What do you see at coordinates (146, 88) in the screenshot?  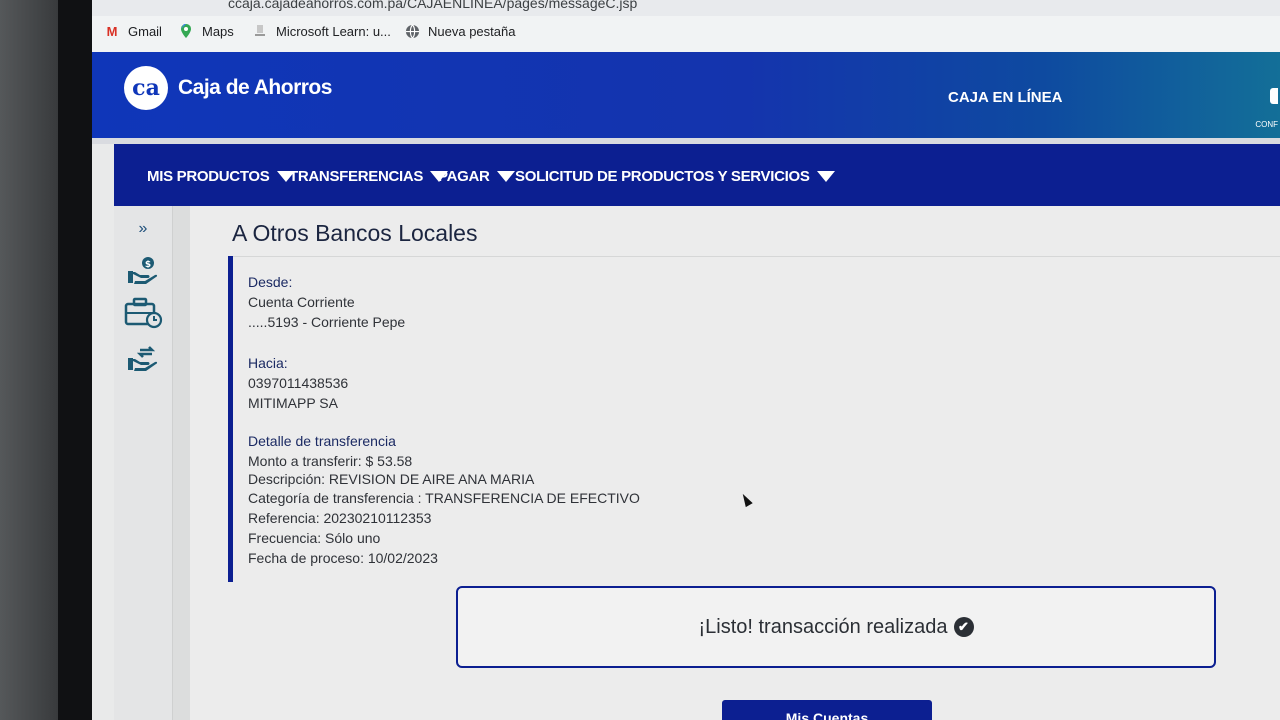 I see `logo-mark: ca` at bounding box center [146, 88].